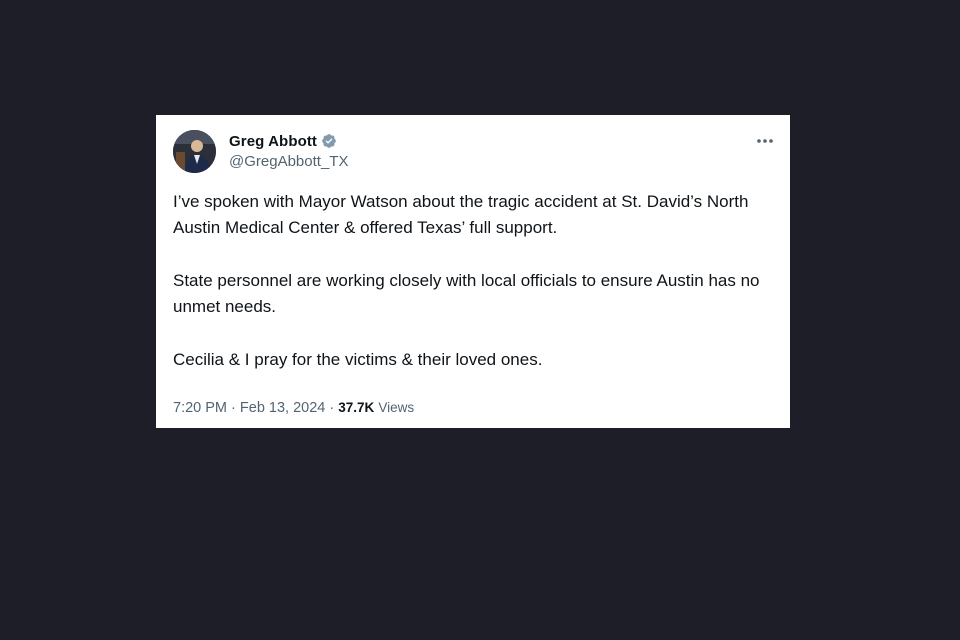 Image resolution: width=960 pixels, height=640 pixels. I want to click on avatar, so click(194, 151).